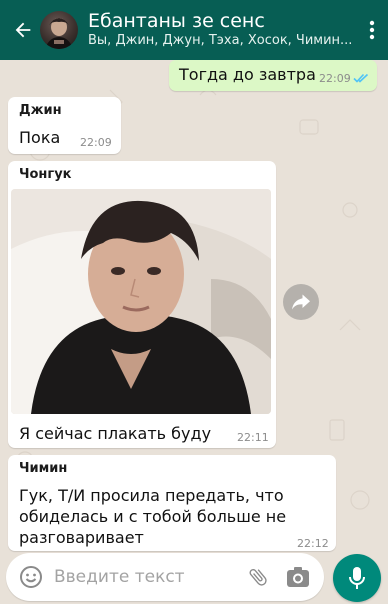 The image size is (388, 604). I want to click on message-composer, so click(165, 577).